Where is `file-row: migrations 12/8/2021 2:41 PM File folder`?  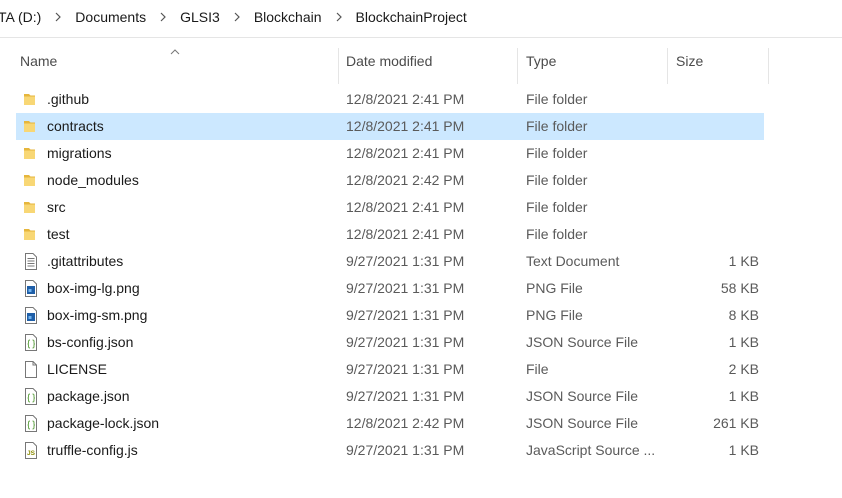 file-row: migrations 12/8/2021 2:41 PM File folder is located at coordinates (390, 153).